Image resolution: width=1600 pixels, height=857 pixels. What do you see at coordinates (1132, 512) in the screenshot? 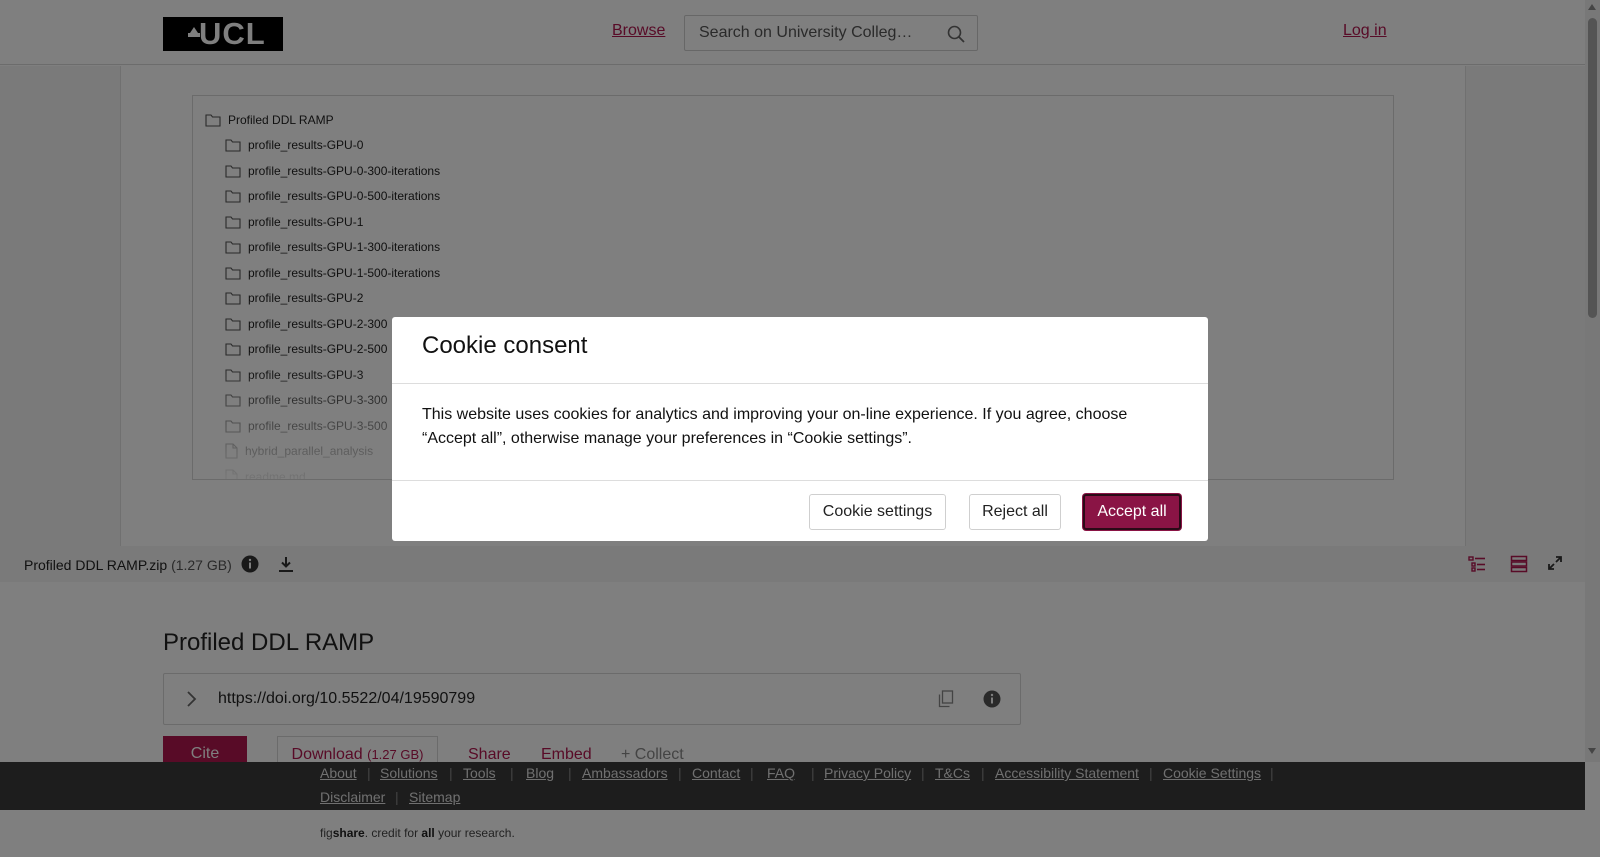
I see `accept-all-button: Accept all` at bounding box center [1132, 512].